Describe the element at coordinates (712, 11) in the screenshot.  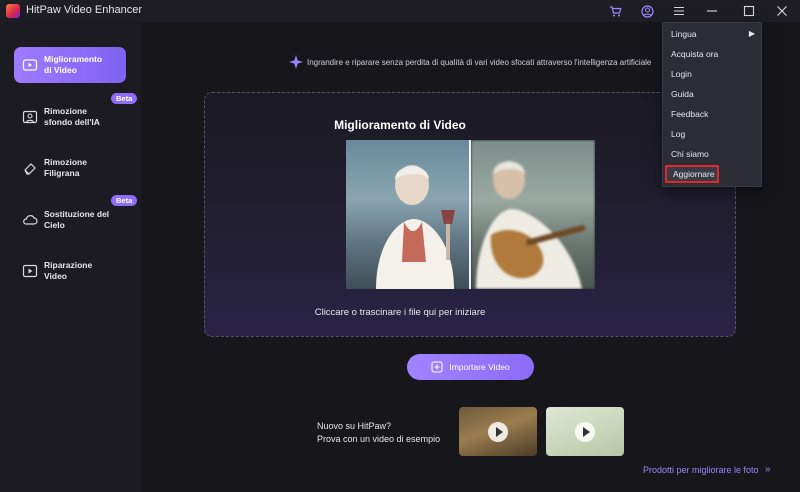
I see `minimize-icon` at that location.